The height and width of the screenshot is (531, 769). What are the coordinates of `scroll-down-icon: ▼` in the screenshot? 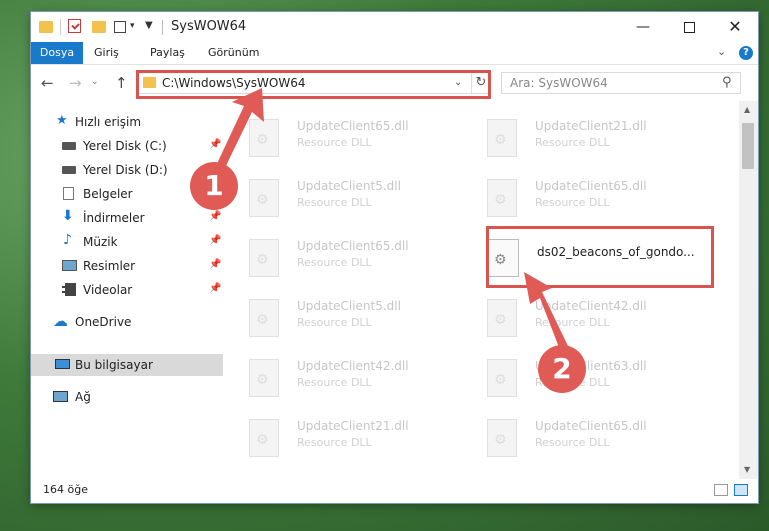 It's located at (747, 469).